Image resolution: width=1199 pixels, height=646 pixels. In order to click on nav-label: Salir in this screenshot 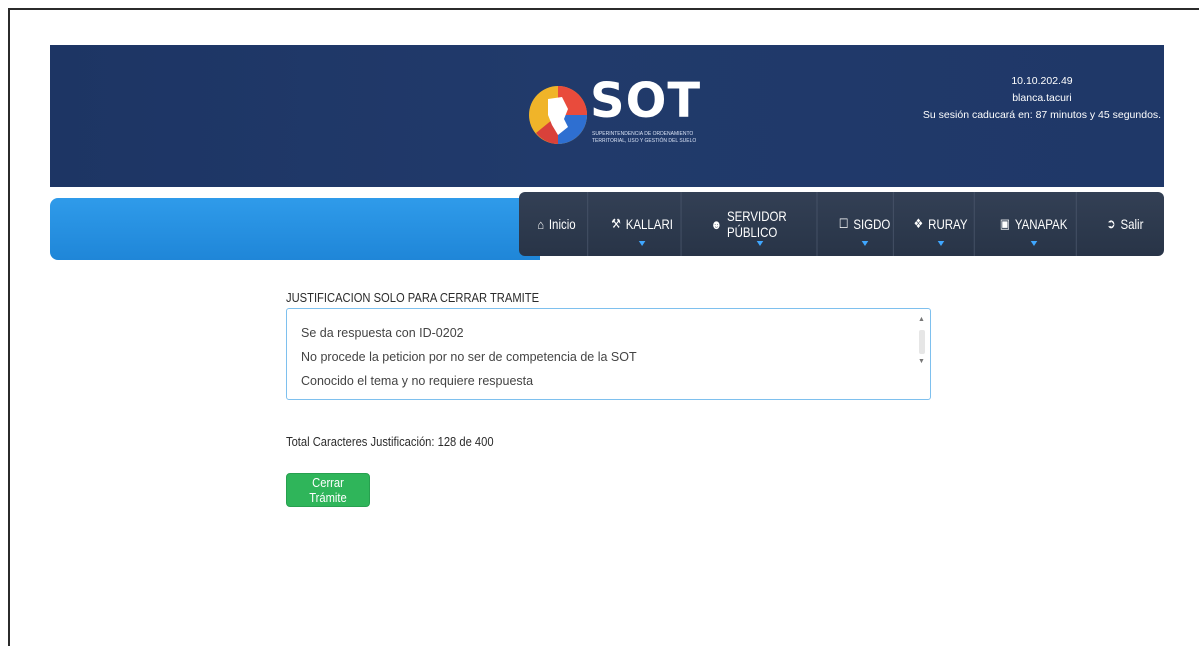, I will do `click(1132, 224)`.